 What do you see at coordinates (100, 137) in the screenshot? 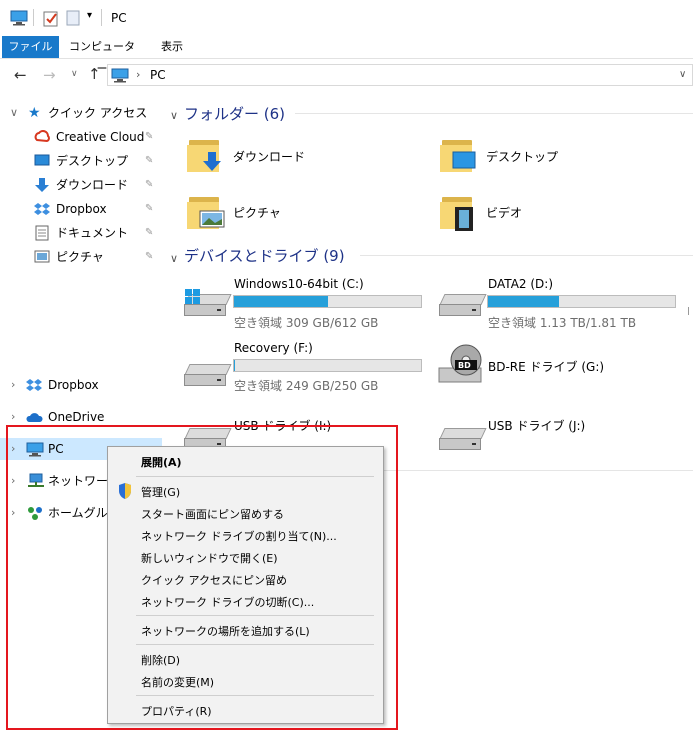
I see `nav-label: Creative Cloud` at bounding box center [100, 137].